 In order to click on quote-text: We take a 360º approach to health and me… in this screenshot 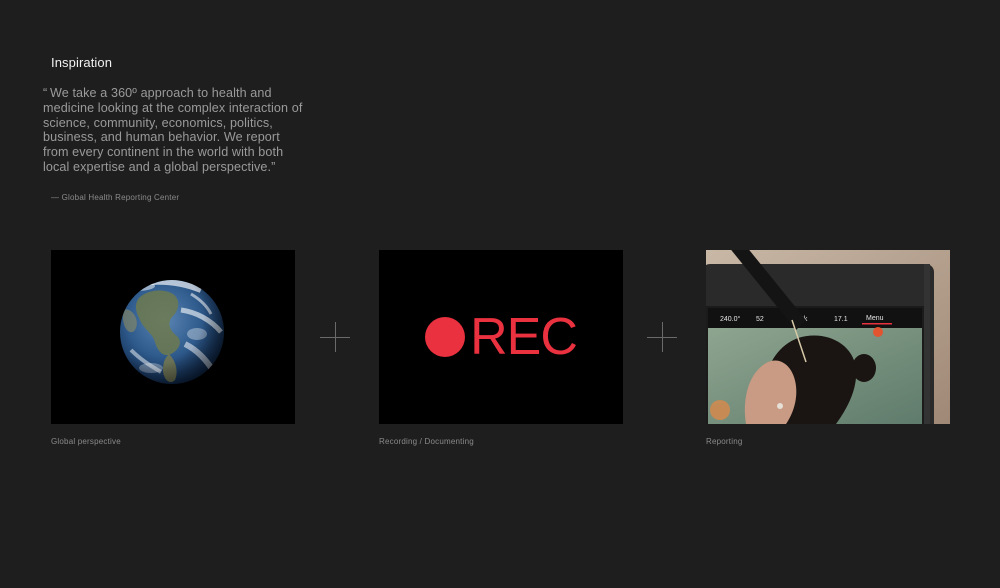, I will do `click(173, 130)`.